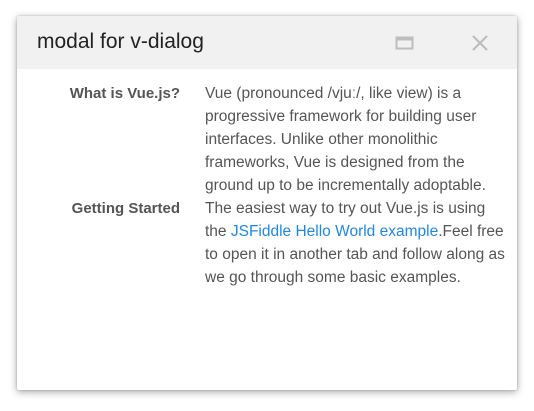 This screenshot has width=534, height=411. I want to click on close-icon, so click(480, 43).